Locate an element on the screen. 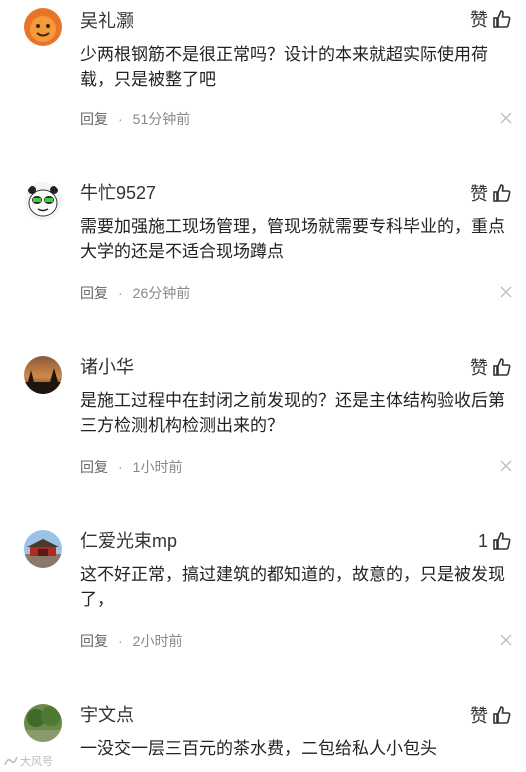 The height and width of the screenshot is (772, 526). username: 牛忙9527 is located at coordinates (118, 193).